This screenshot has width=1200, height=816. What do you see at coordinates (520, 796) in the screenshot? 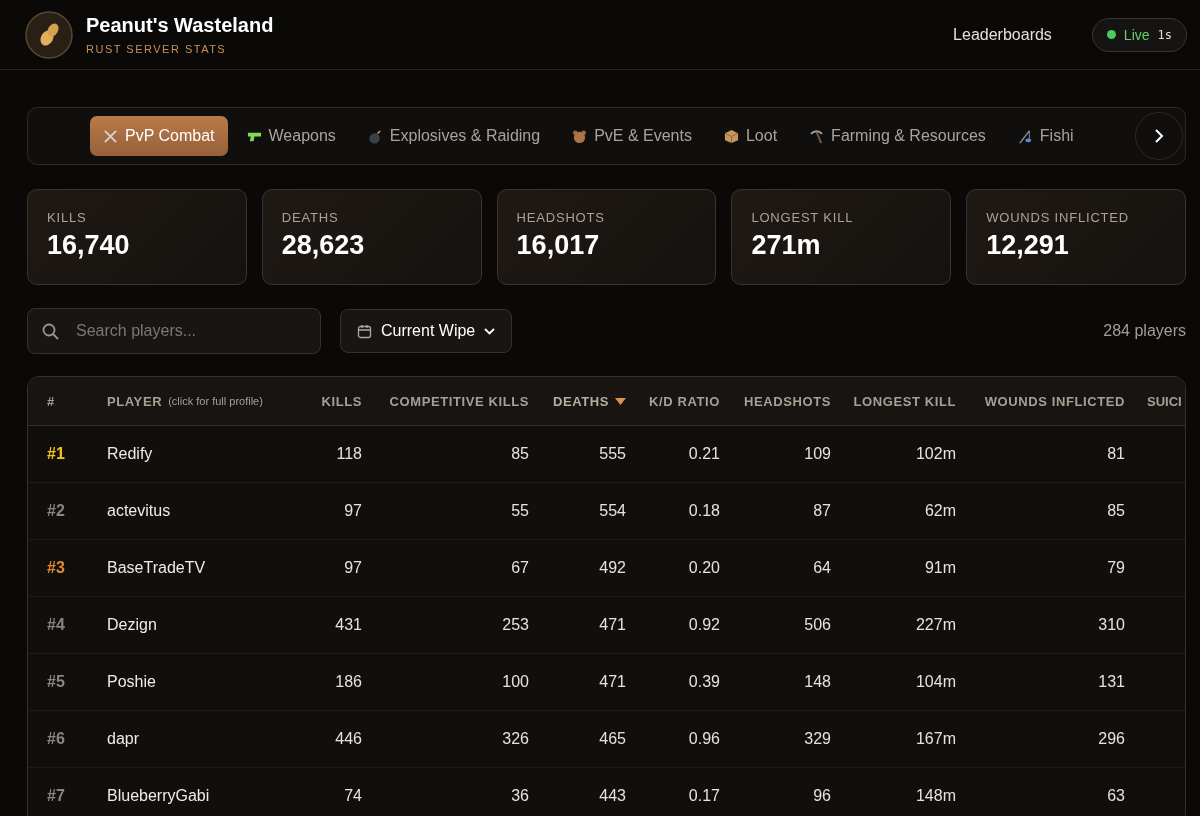
I see `table-cell: 36` at bounding box center [520, 796].